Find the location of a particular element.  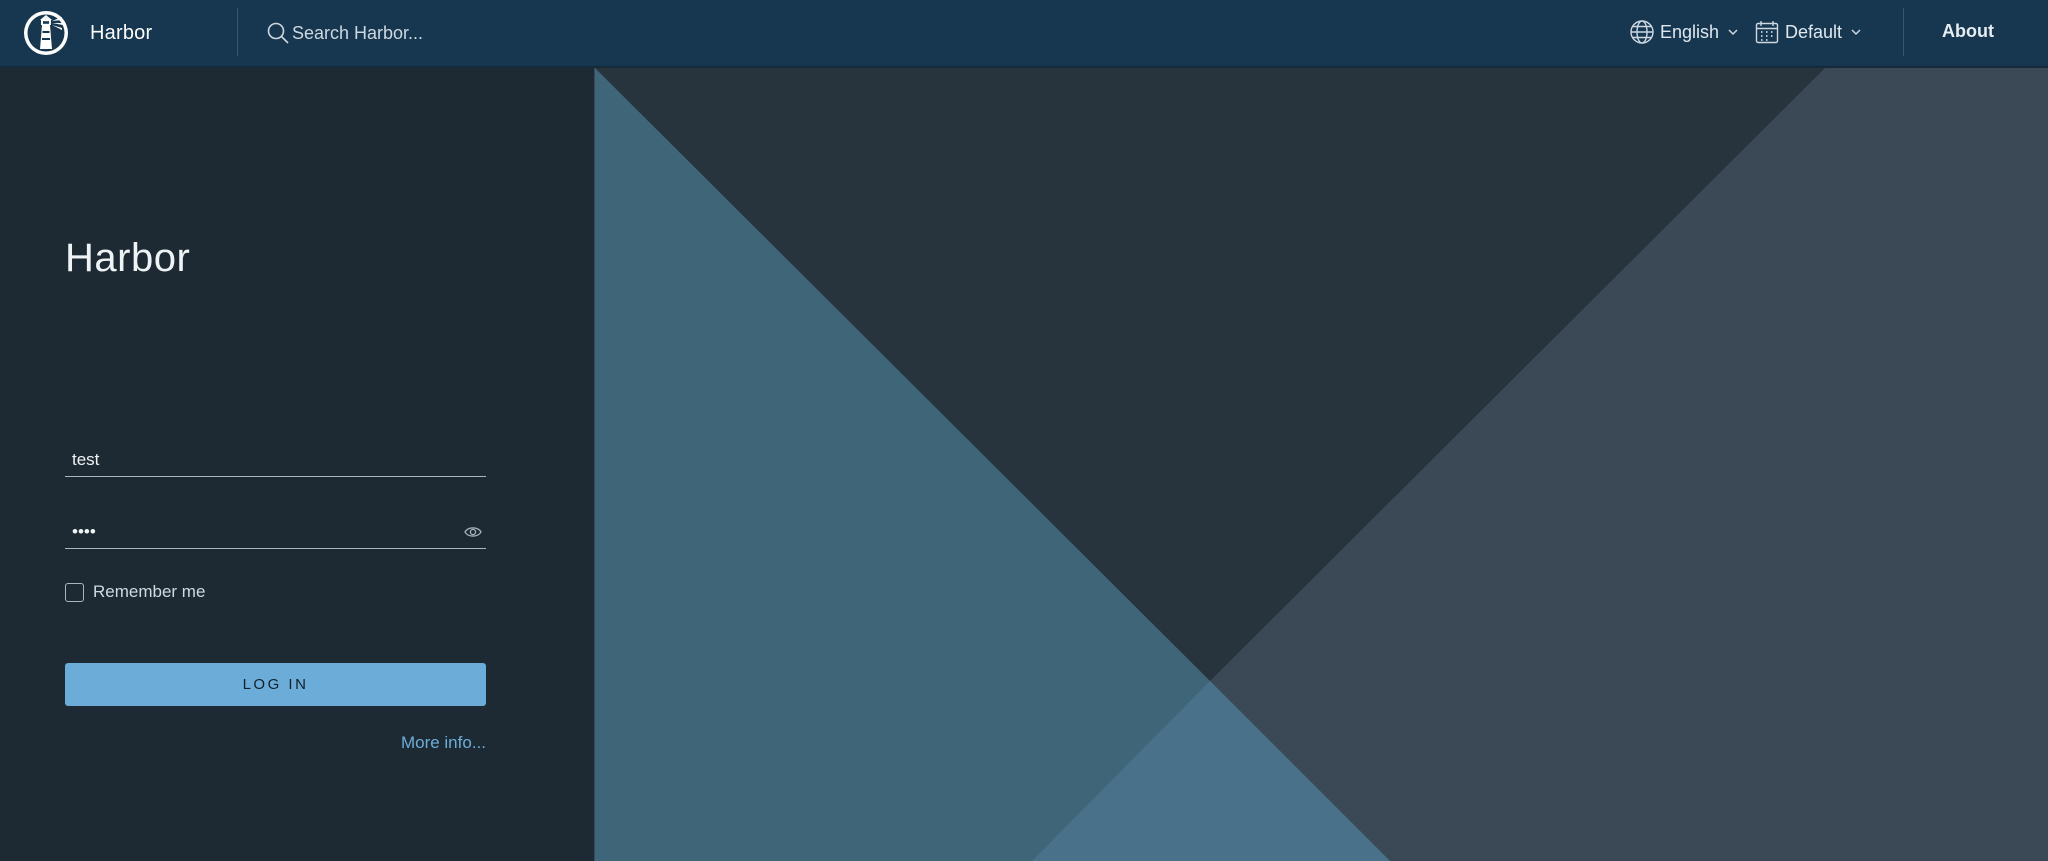

username-field-wrapper is located at coordinates (275, 460).